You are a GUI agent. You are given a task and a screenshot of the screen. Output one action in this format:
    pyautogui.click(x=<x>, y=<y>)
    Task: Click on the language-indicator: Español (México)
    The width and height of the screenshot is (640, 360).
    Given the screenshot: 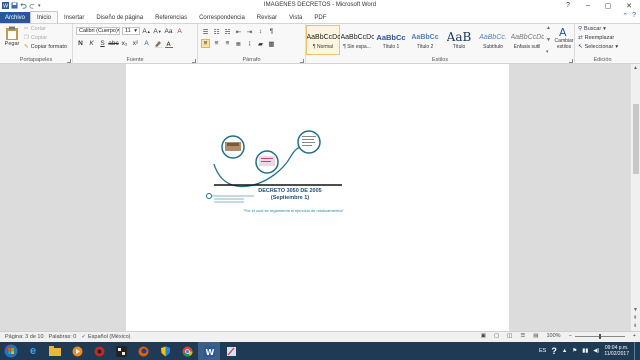 What is the action you would take?
    pyautogui.click(x=109, y=337)
    